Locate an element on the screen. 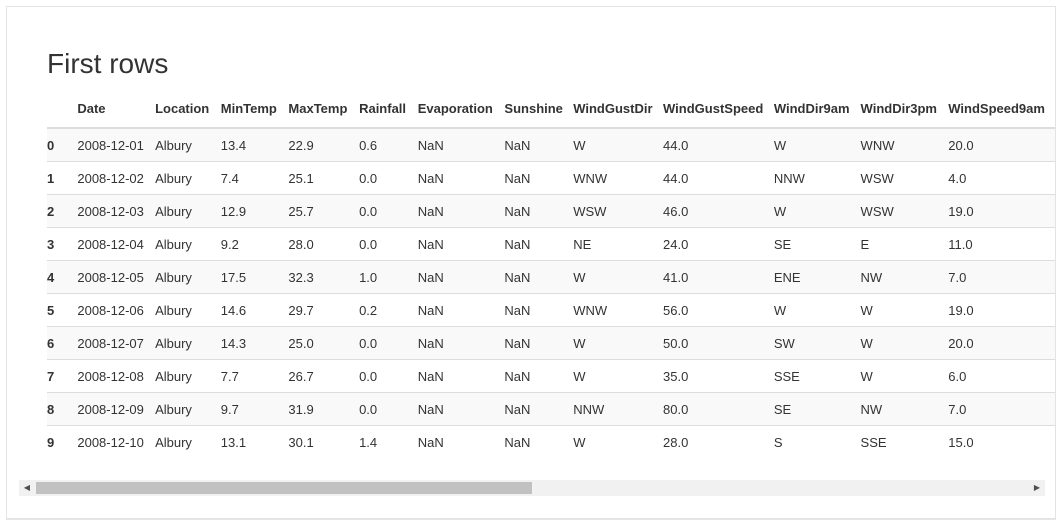 This screenshot has width=1064, height=527. table-cell: 2008-12-04 is located at coordinates (116, 244).